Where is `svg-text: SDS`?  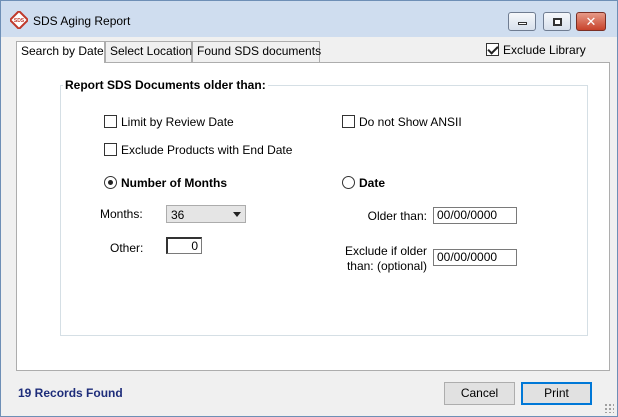 svg-text: SDS is located at coordinates (19, 21).